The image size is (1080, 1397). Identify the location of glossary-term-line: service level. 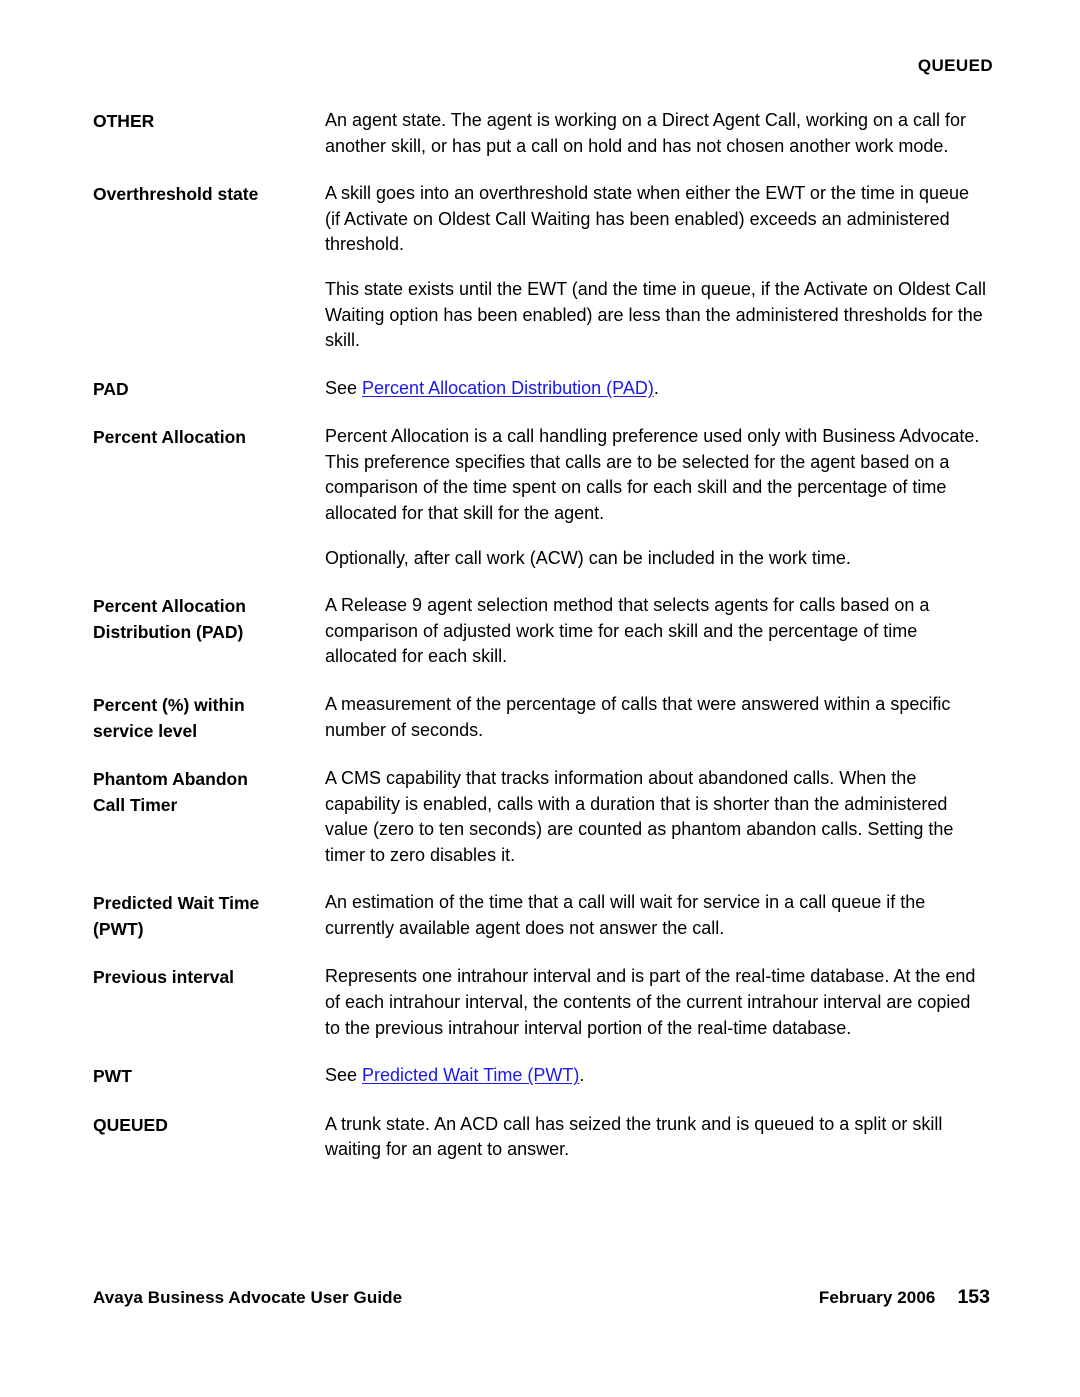
(145, 730).